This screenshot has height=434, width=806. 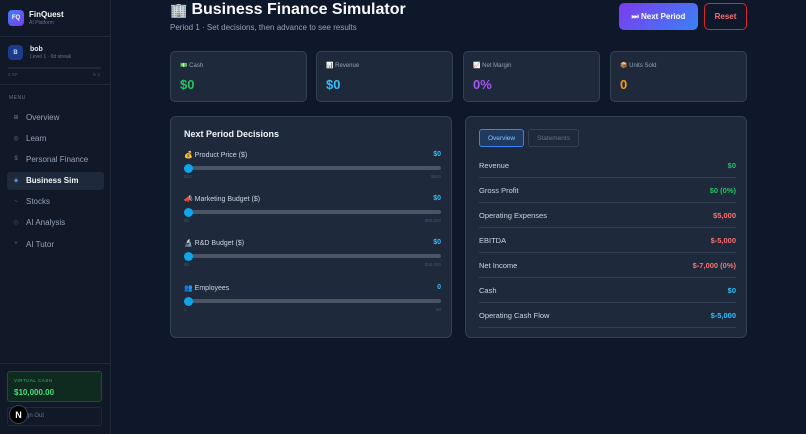 What do you see at coordinates (330, 66) in the screenshot?
I see `bar-chart-icon: 📊` at bounding box center [330, 66].